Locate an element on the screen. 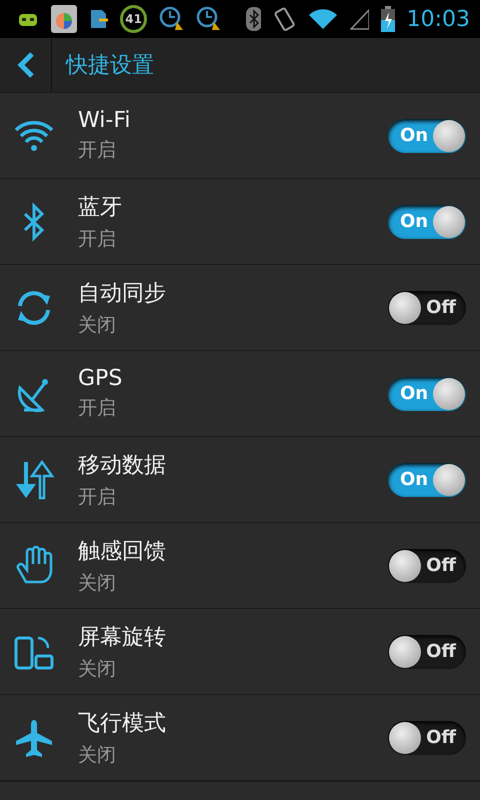 Image resolution: width=480 pixels, height=800 pixels. sd-card-icon is located at coordinates (98, 19).